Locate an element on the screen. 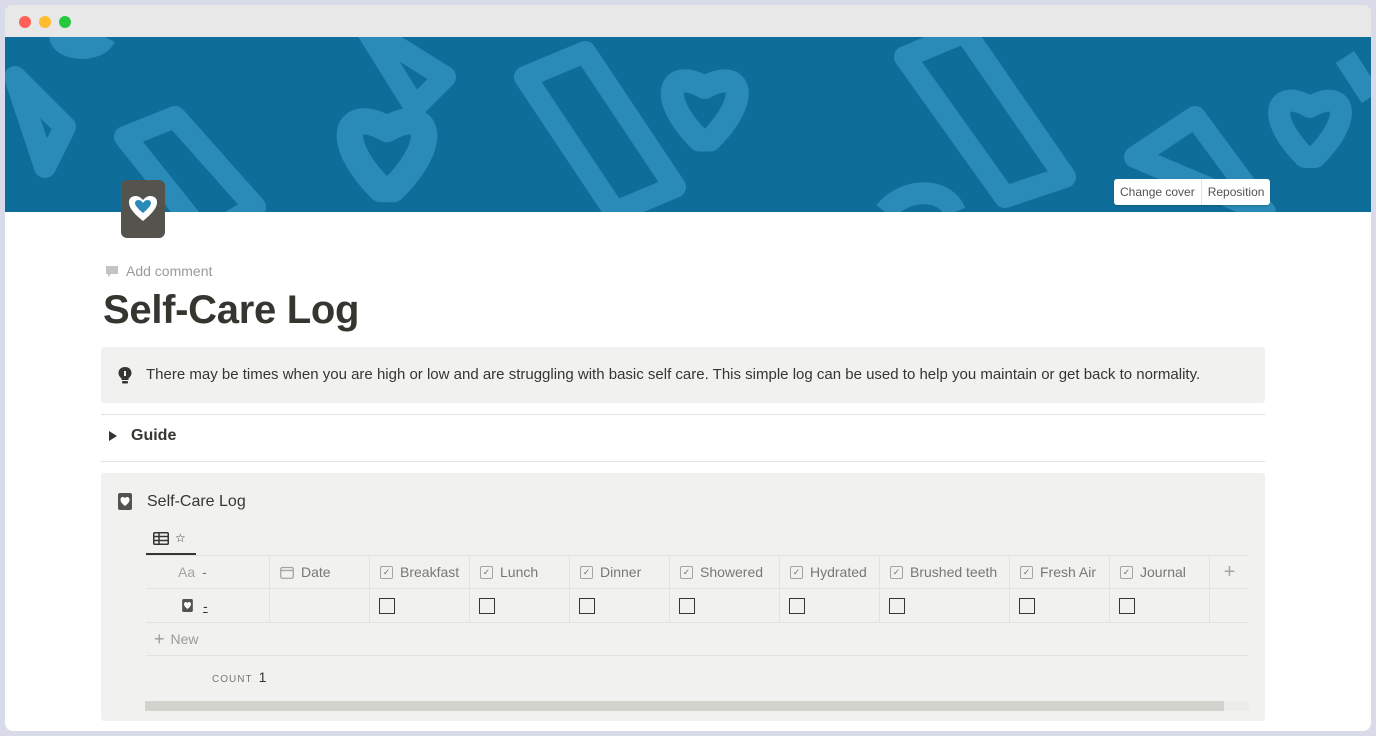  journal-checkbox is located at coordinates (1127, 605).